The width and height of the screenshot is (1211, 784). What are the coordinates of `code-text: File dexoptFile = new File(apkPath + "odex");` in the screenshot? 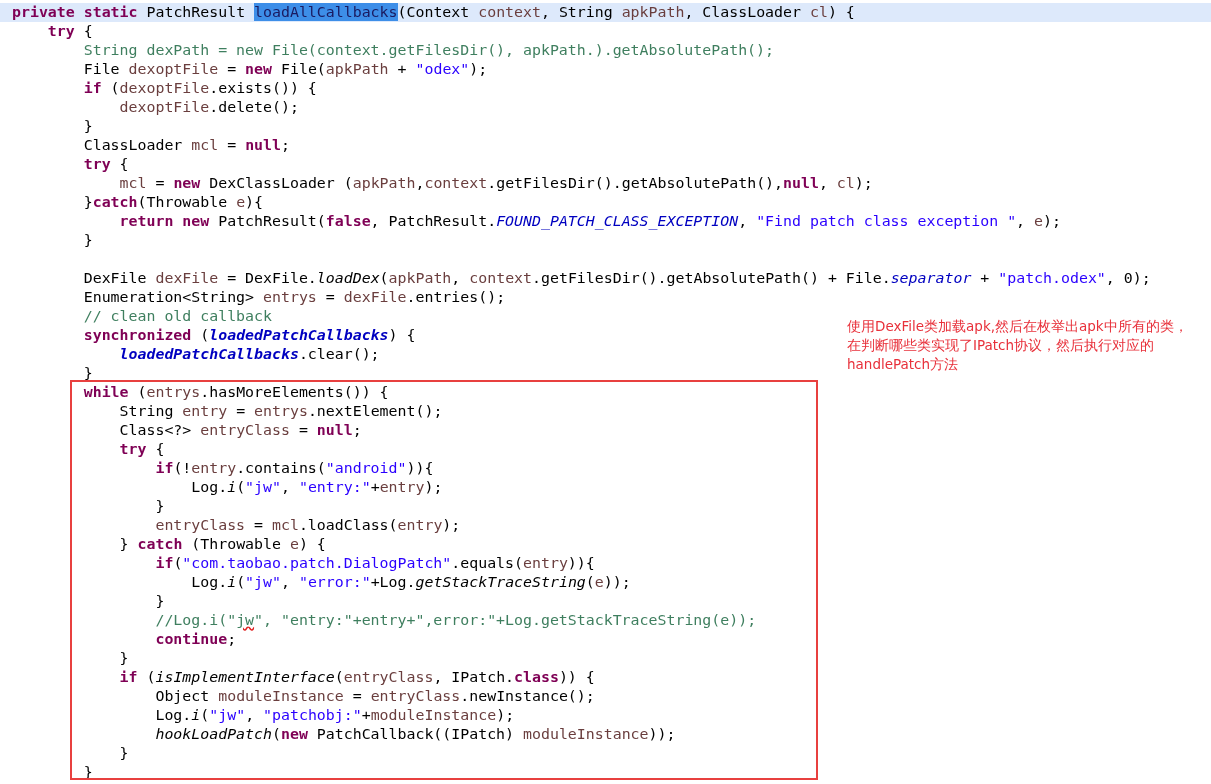 It's located at (285, 69).